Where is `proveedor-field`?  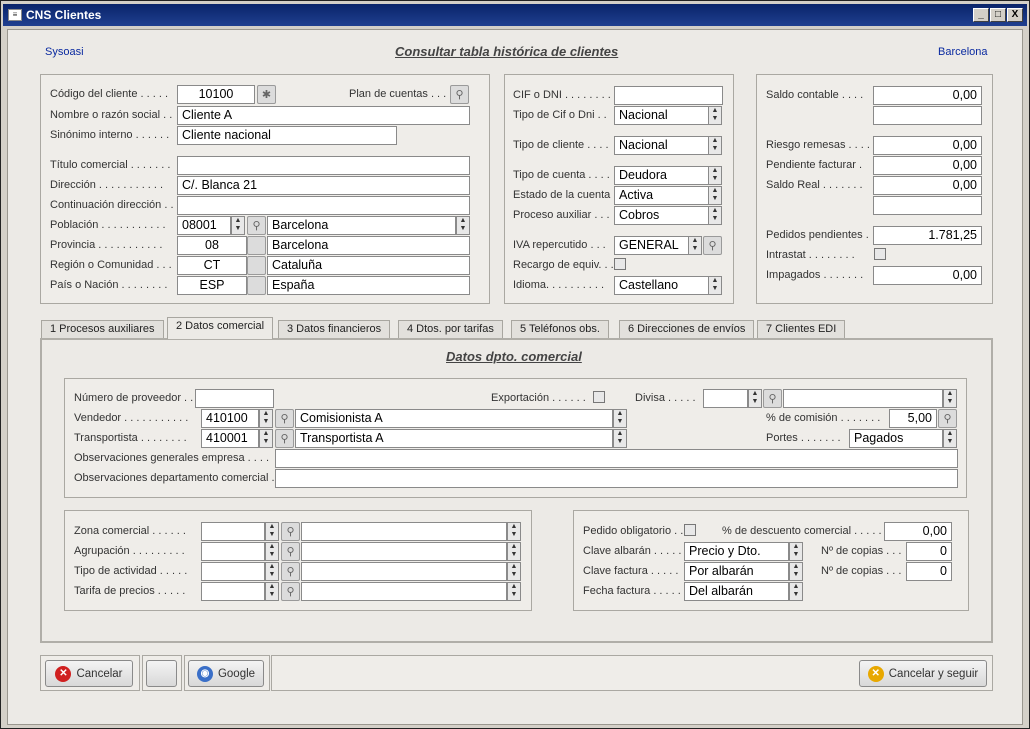
proveedor-field is located at coordinates (234, 398).